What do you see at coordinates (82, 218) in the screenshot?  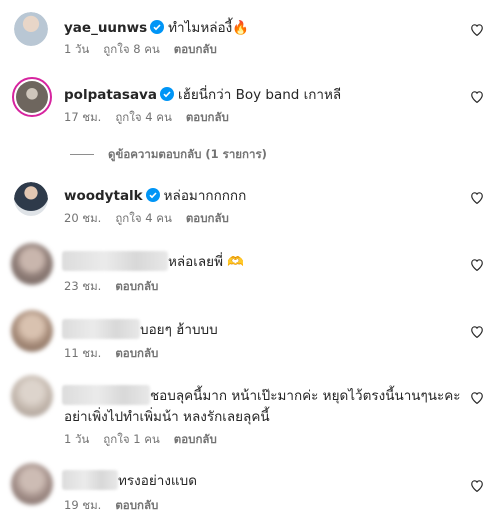 I see `comment-time: 20 ชม.` at bounding box center [82, 218].